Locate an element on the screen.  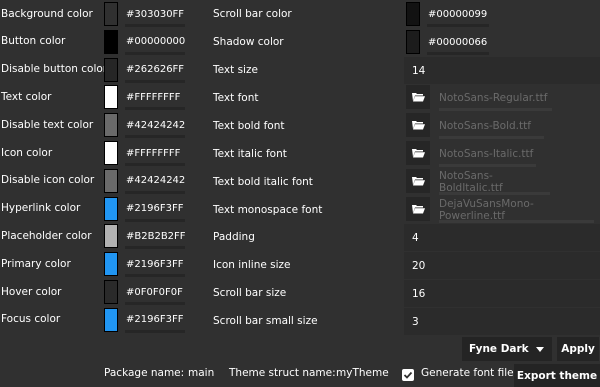
setting-label: Scroll bar small size is located at coordinates (265, 320).